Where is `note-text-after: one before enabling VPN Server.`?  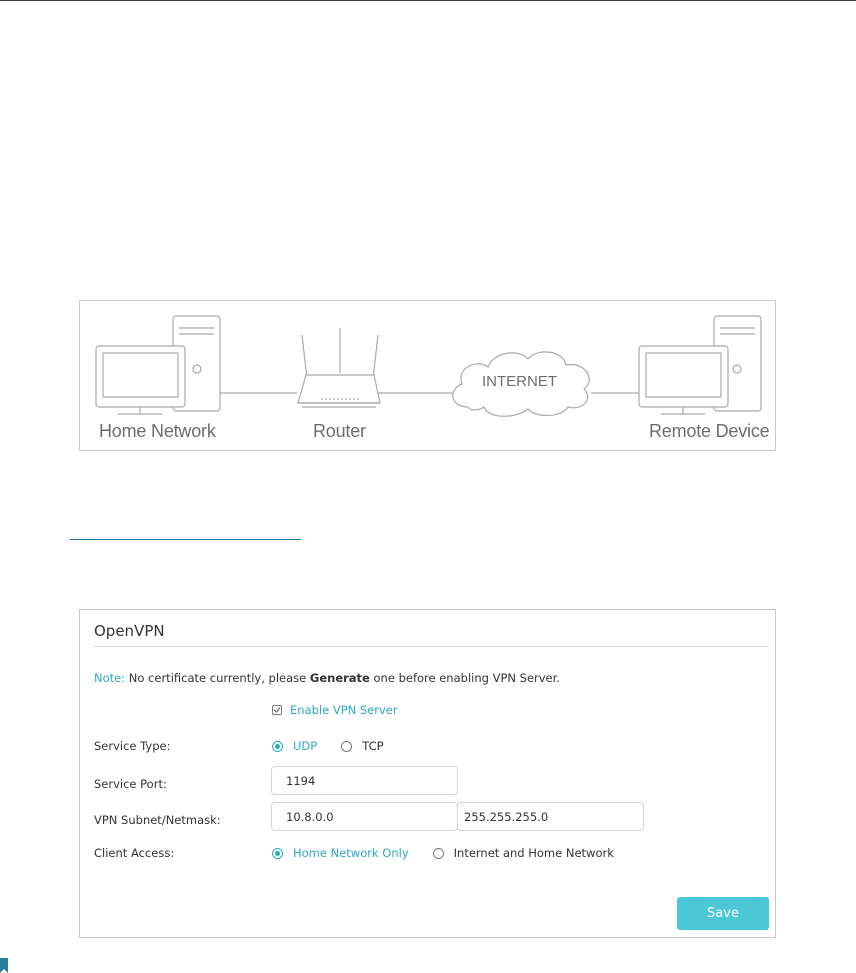 note-text-after: one before enabling VPN Server. is located at coordinates (464, 678).